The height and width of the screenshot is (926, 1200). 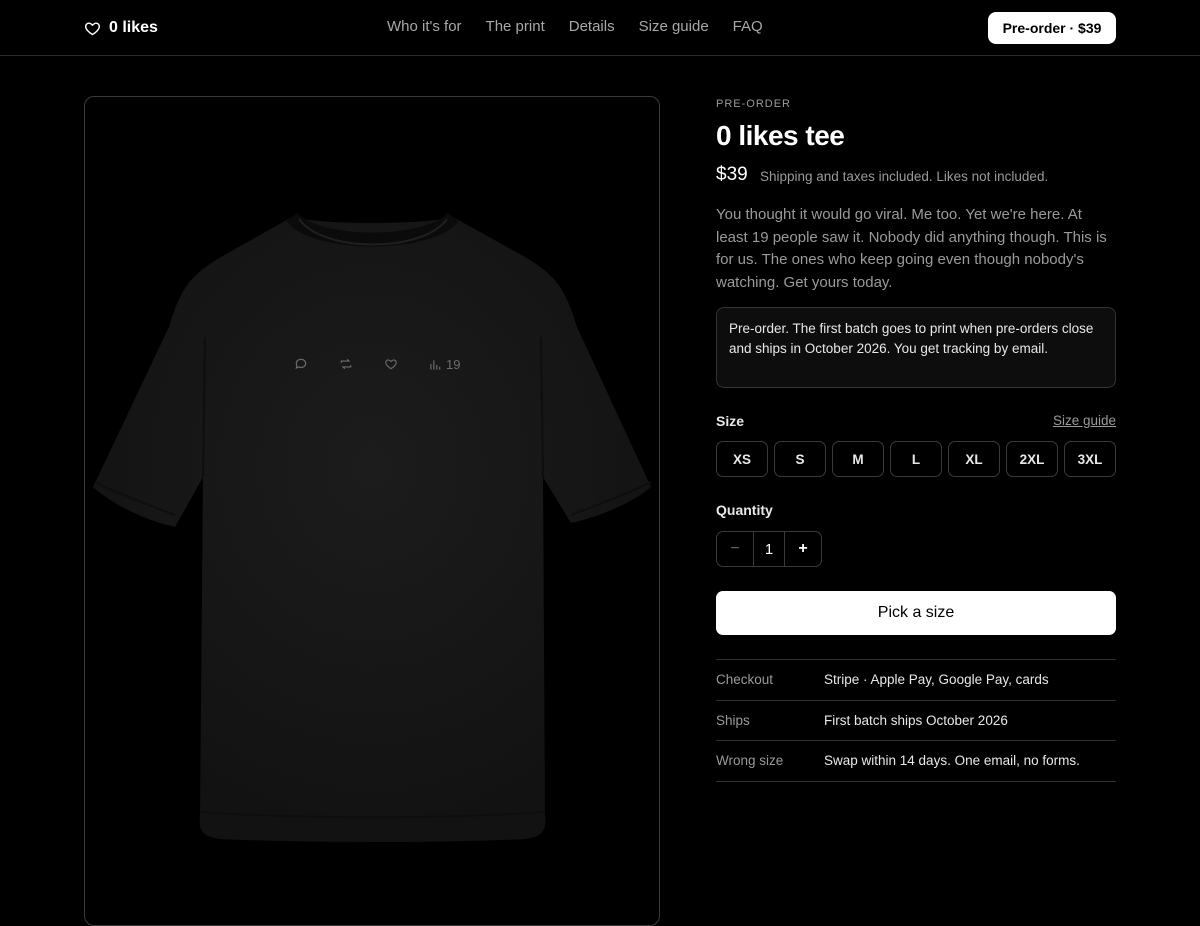 What do you see at coordinates (592, 26) in the screenshot?
I see `nav-link-details: Details` at bounding box center [592, 26].